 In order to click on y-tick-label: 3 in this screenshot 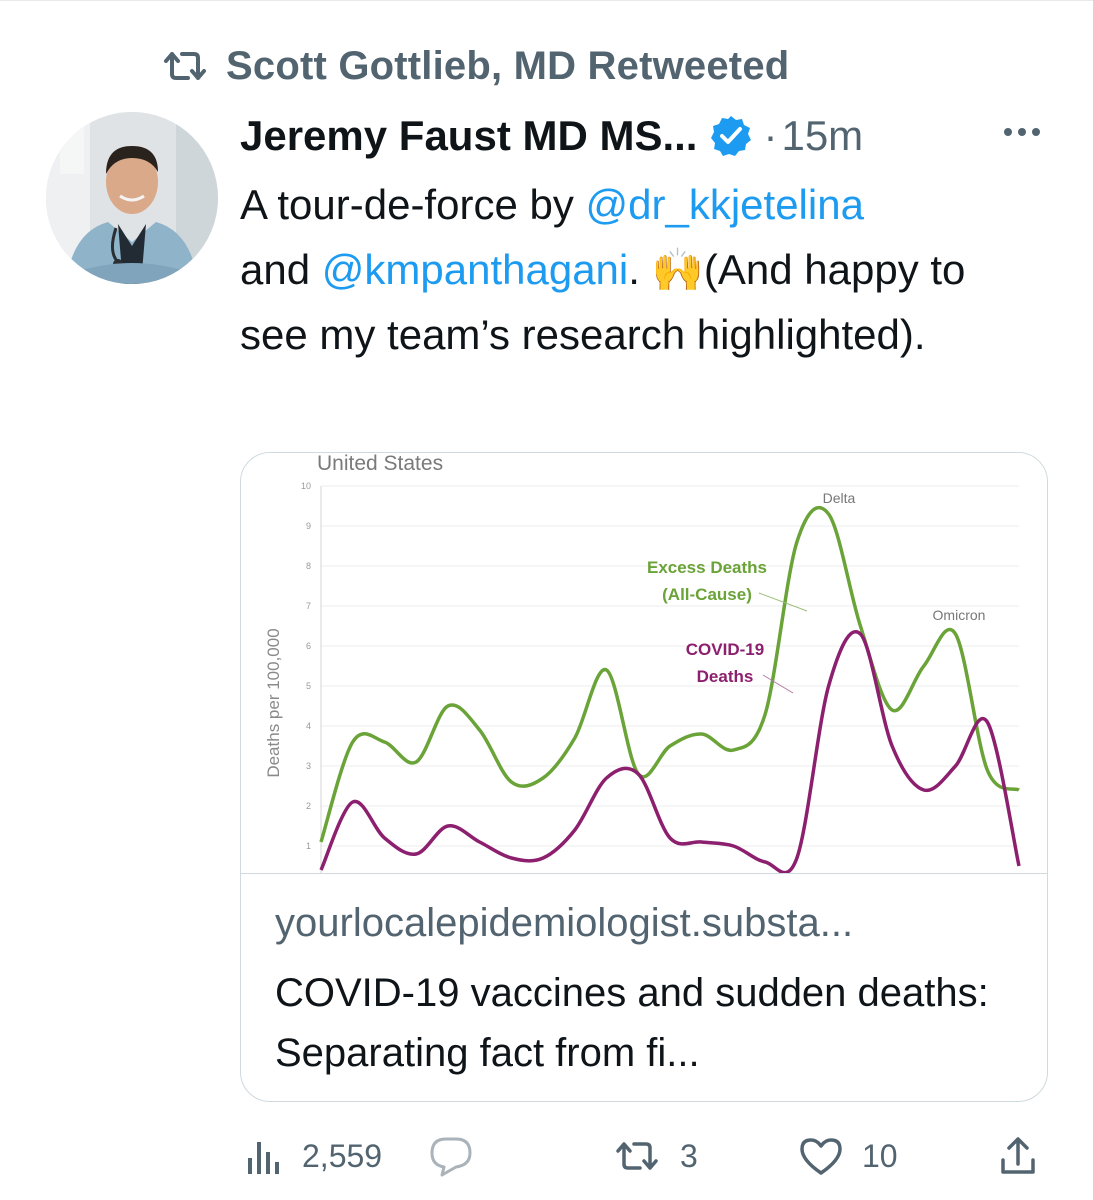, I will do `click(308, 766)`.